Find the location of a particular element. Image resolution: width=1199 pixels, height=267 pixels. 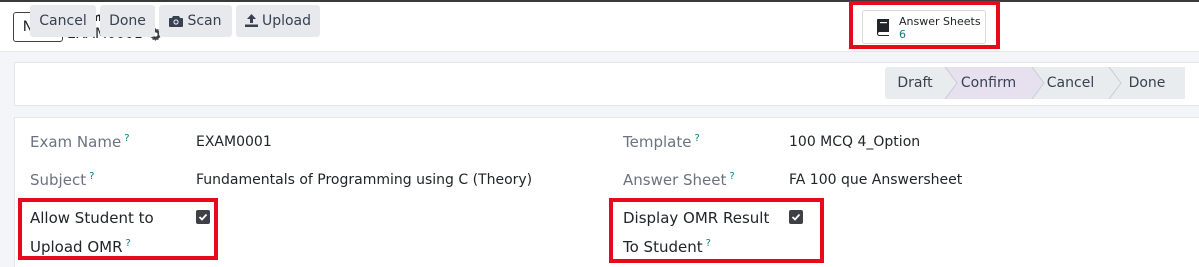

scan-label: Scan is located at coordinates (204, 21).